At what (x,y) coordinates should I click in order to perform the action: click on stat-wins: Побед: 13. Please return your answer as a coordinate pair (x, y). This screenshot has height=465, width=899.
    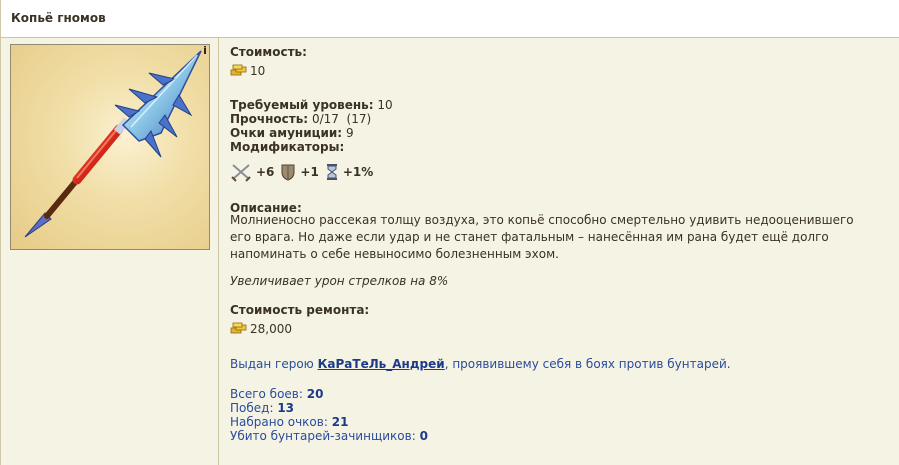
    Looking at the image, I should click on (262, 408).